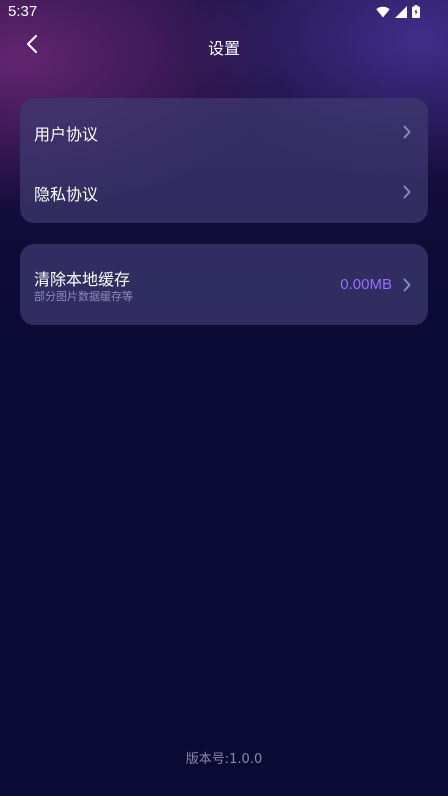  What do you see at coordinates (83, 296) in the screenshot?
I see `clear-cache-description: 部分图片数据缓存等` at bounding box center [83, 296].